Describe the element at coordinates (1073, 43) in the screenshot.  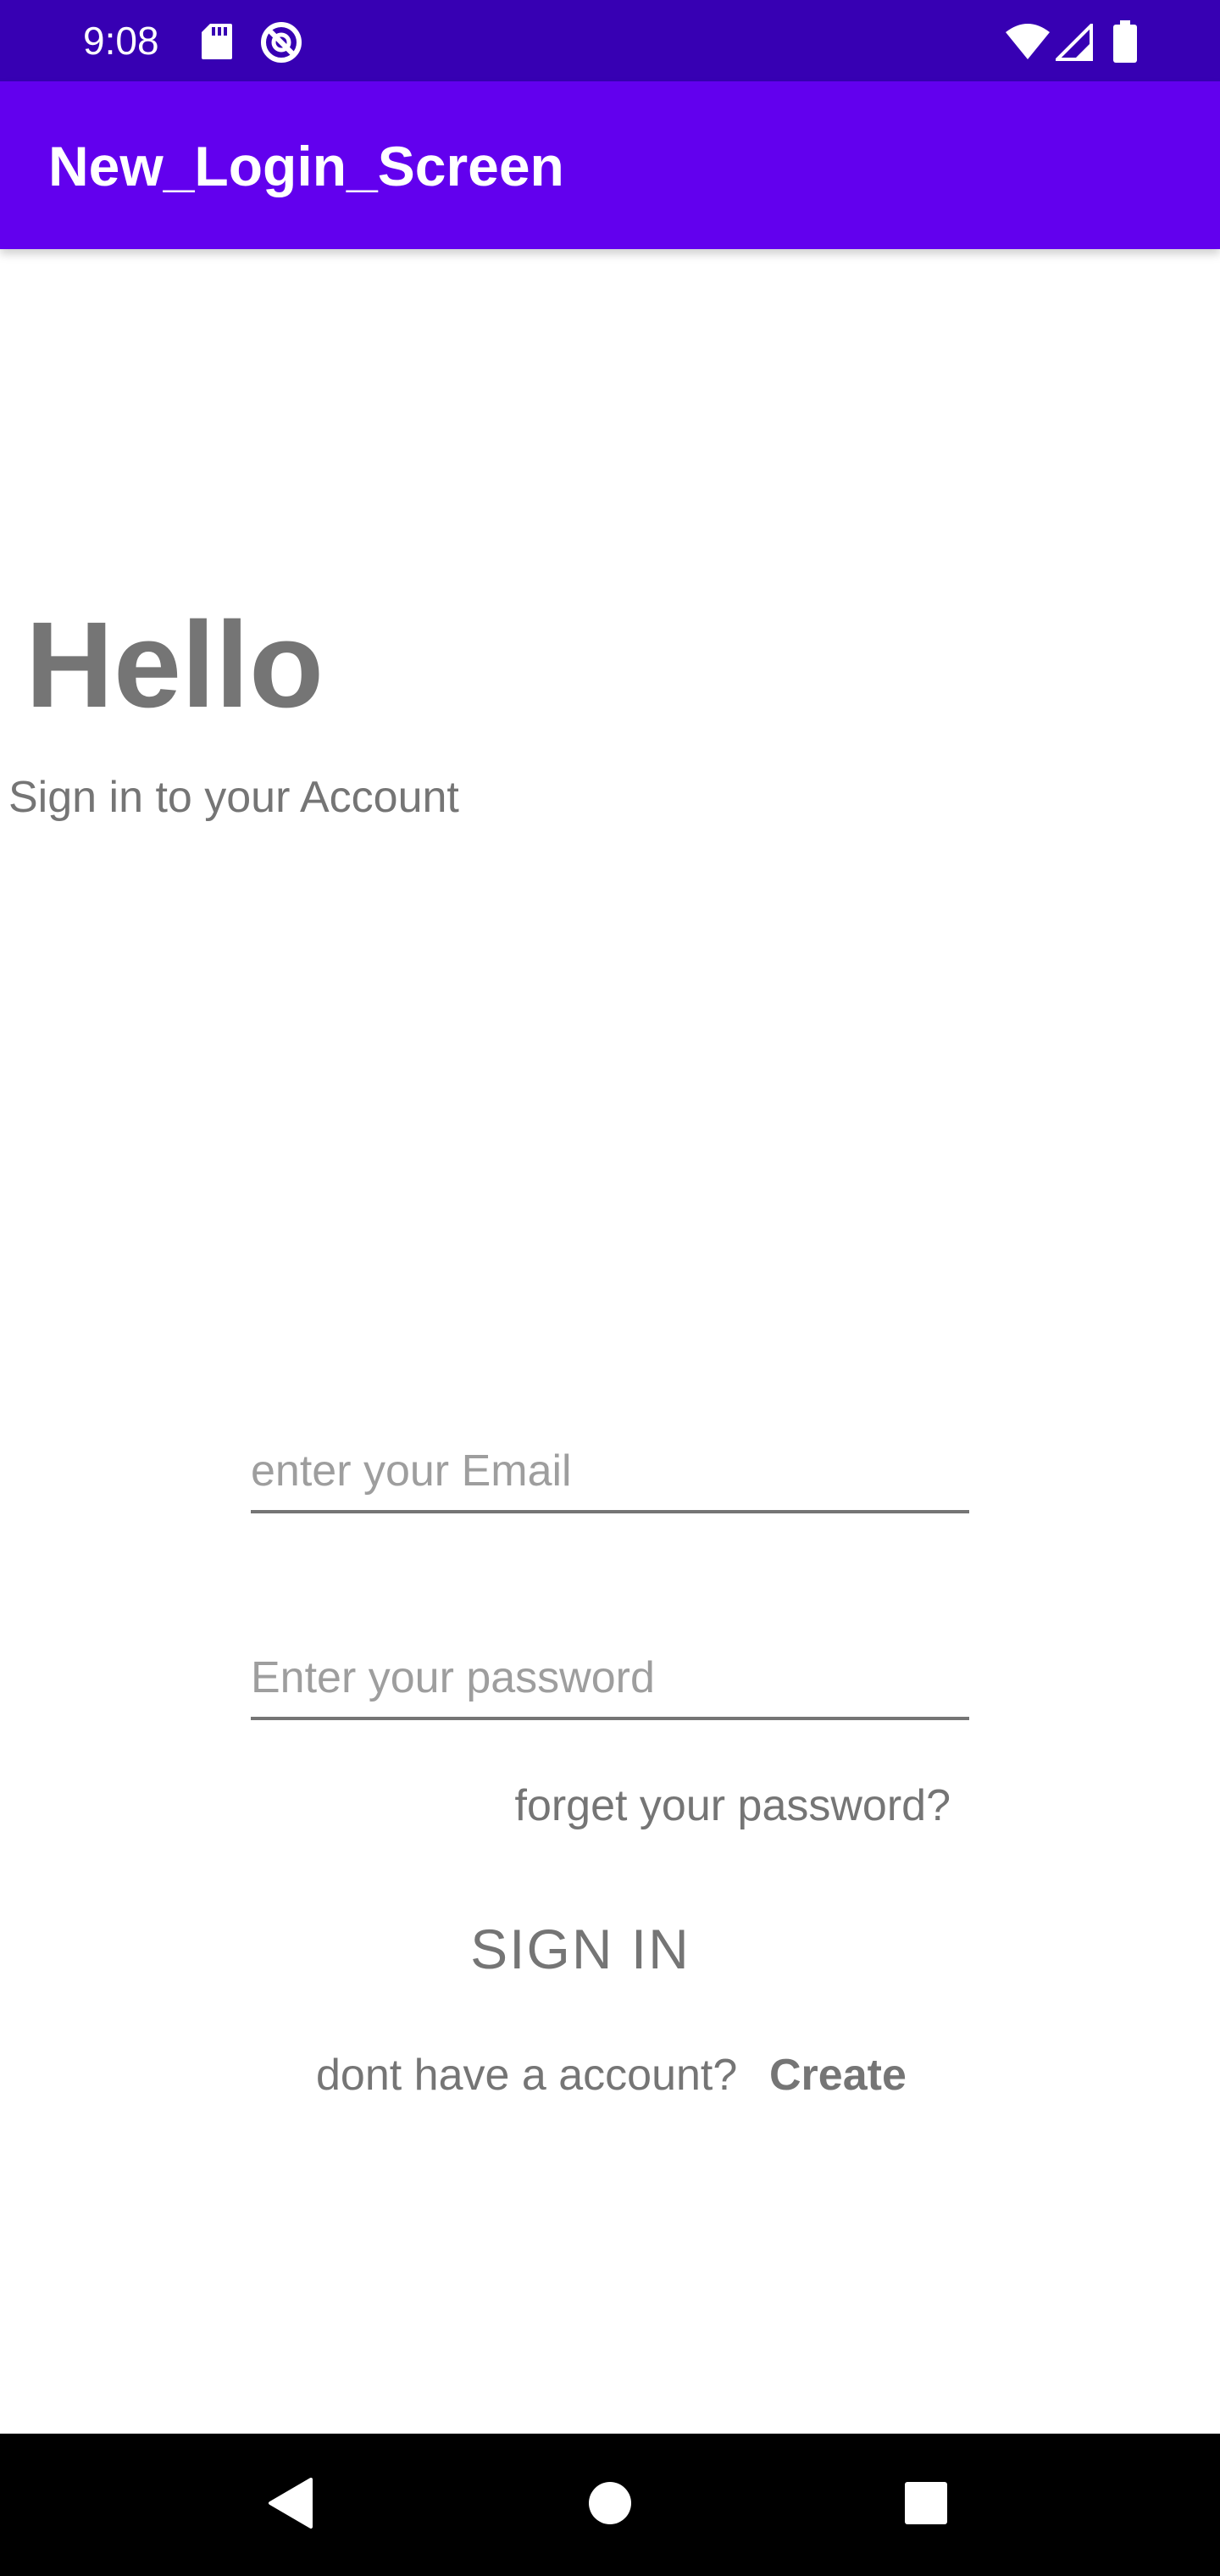
I see `cell-signal-icon` at that location.